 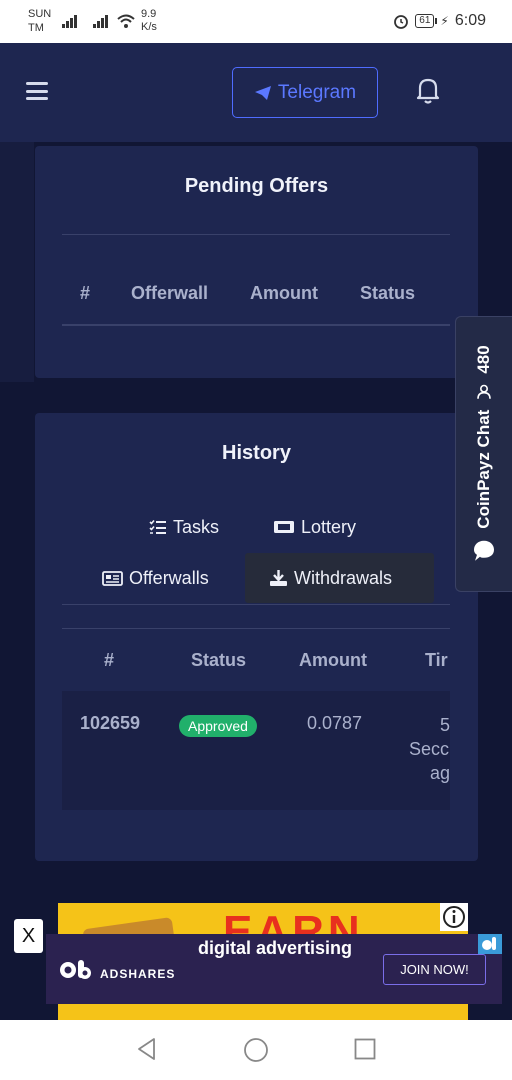 I want to click on carrier-line1: SUN, so click(x=40, y=14).